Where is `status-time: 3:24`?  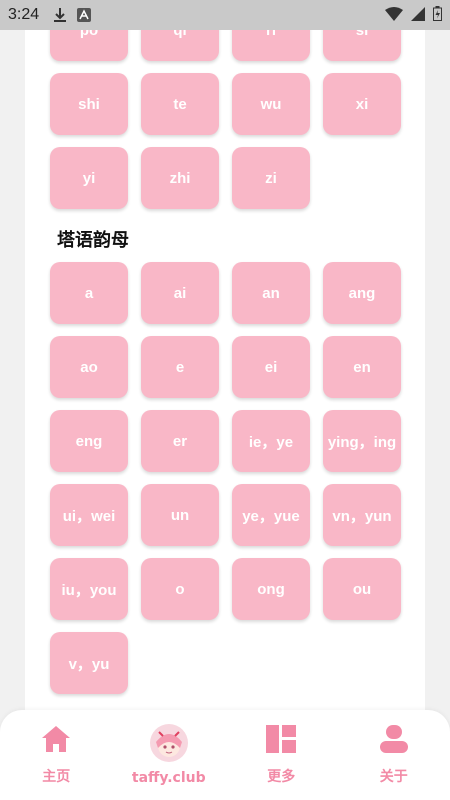
status-time: 3:24 is located at coordinates (24, 14).